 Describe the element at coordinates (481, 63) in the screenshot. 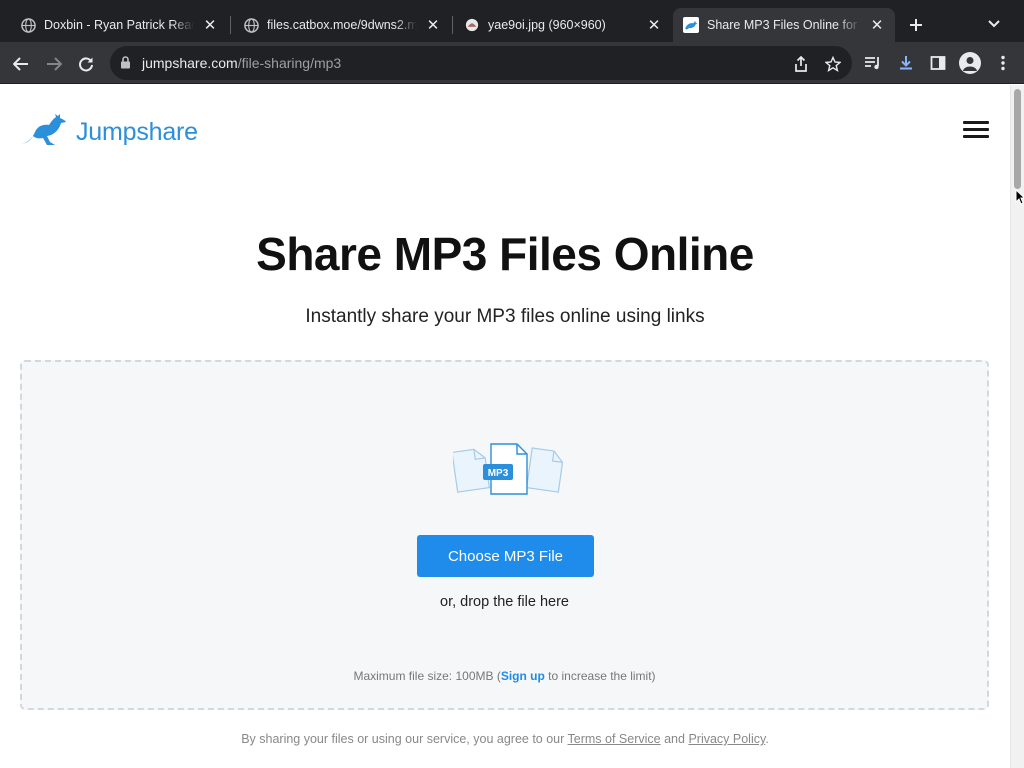

I see `address-bar: jumpshare.com/file-sharing/mp3` at that location.